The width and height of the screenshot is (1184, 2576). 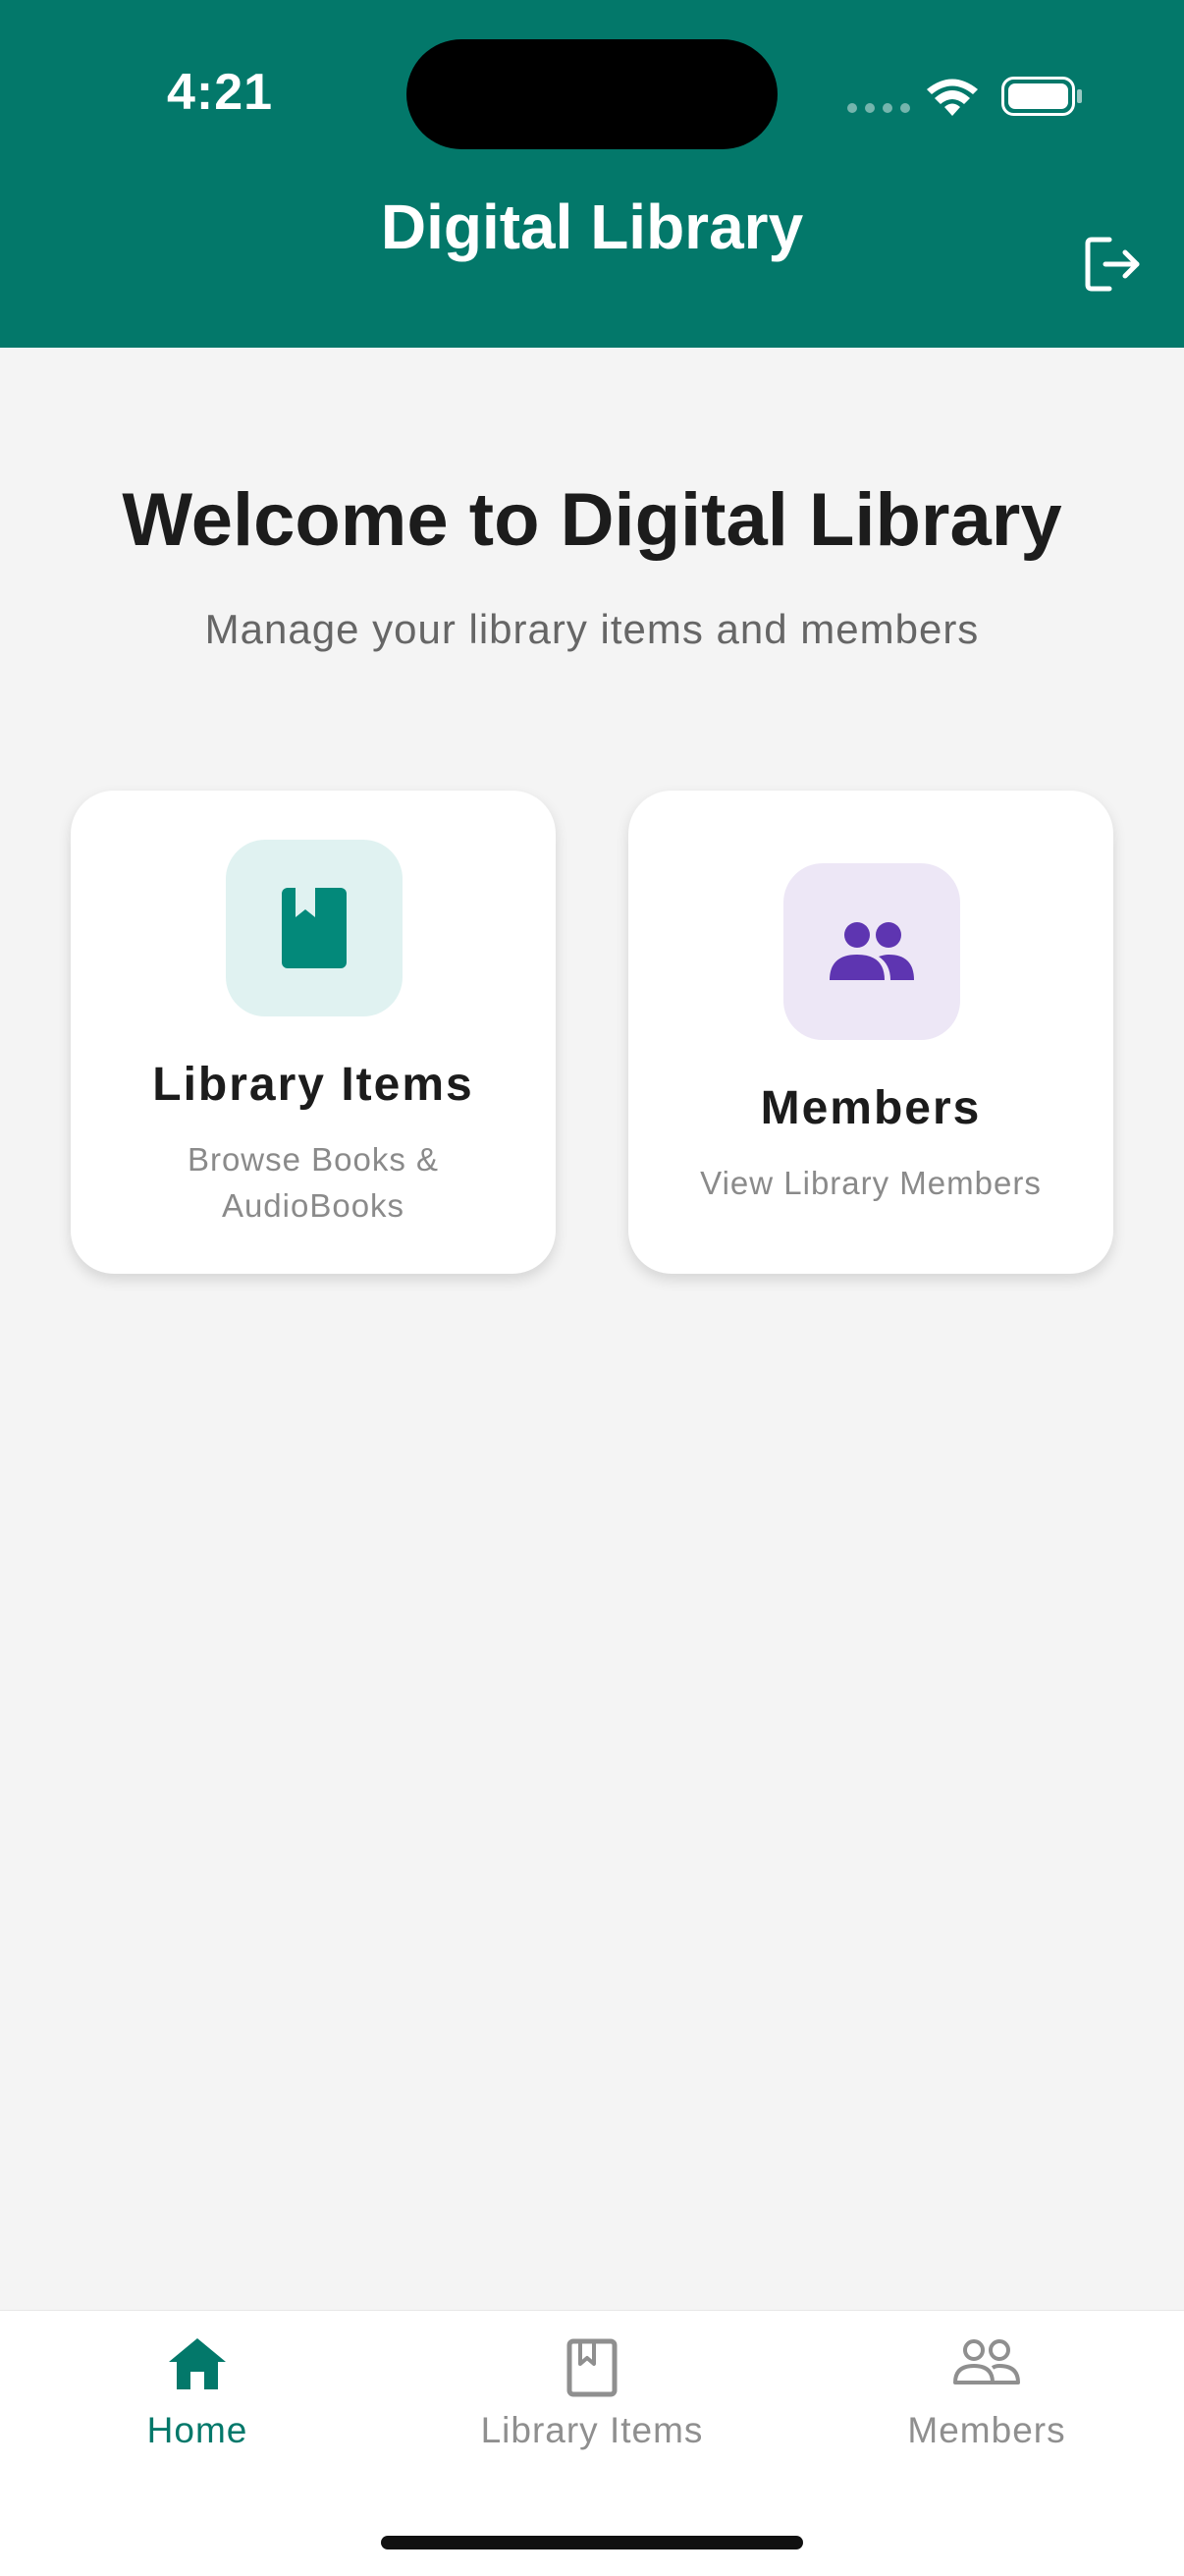 What do you see at coordinates (313, 1085) in the screenshot?
I see `library-items-card-title: Library Items` at bounding box center [313, 1085].